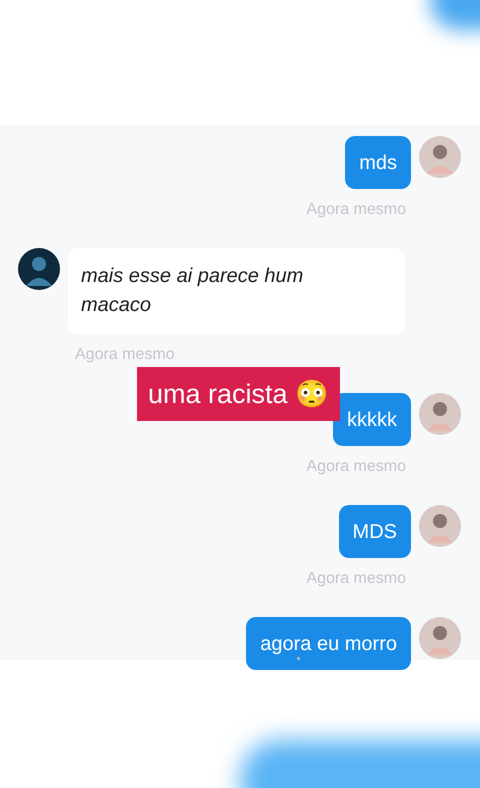 The image size is (480, 788). Describe the element at coordinates (372, 419) in the screenshot. I see `sent-message-bubble: kkkkk` at that location.